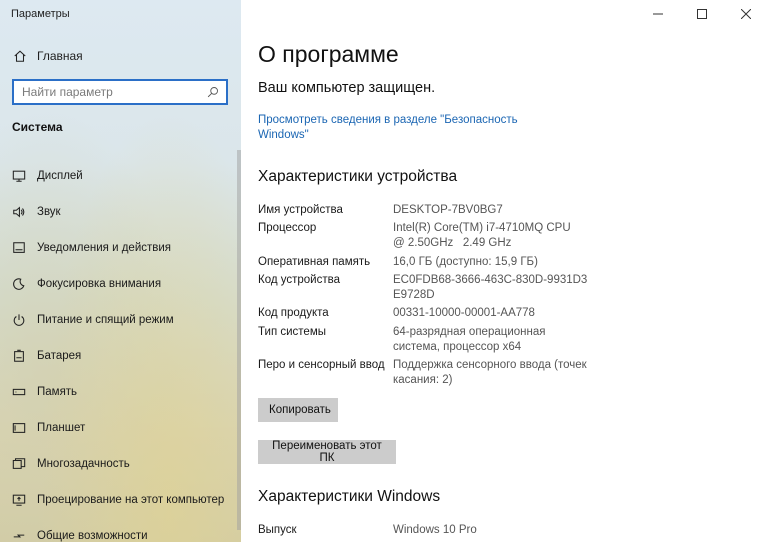  I want to click on sidebar-item-label: Многозадачность, so click(83, 464).